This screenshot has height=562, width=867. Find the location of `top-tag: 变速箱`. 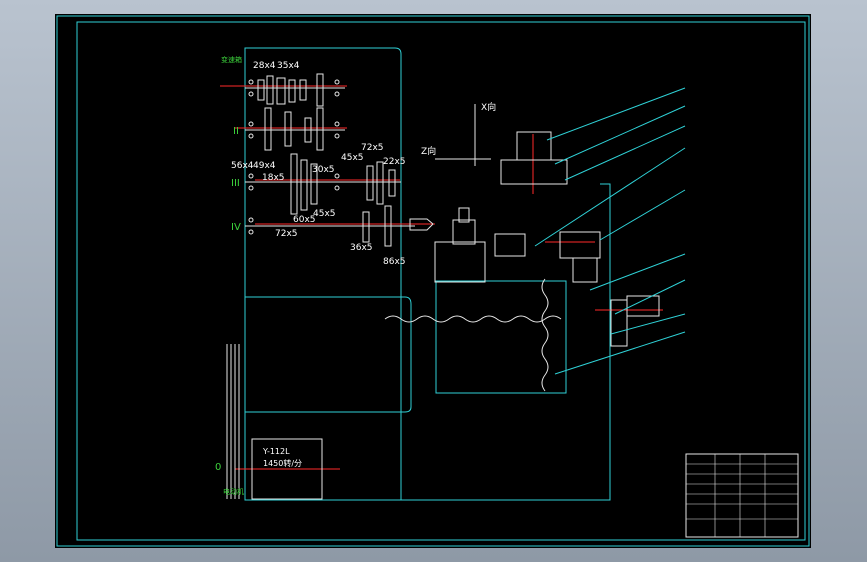

top-tag: 变速箱 is located at coordinates (231, 59).